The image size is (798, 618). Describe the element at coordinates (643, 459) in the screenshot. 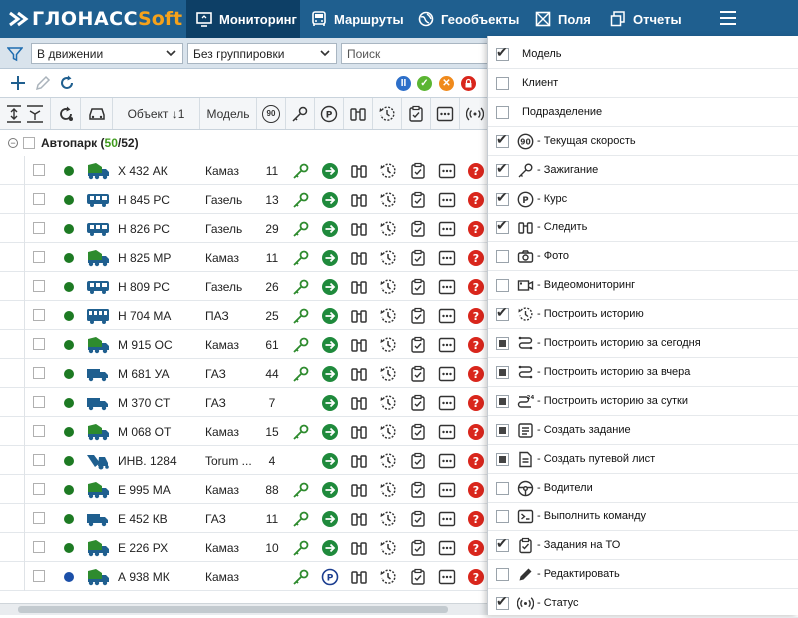

I see `column-option: - Создать путевой лист` at that location.